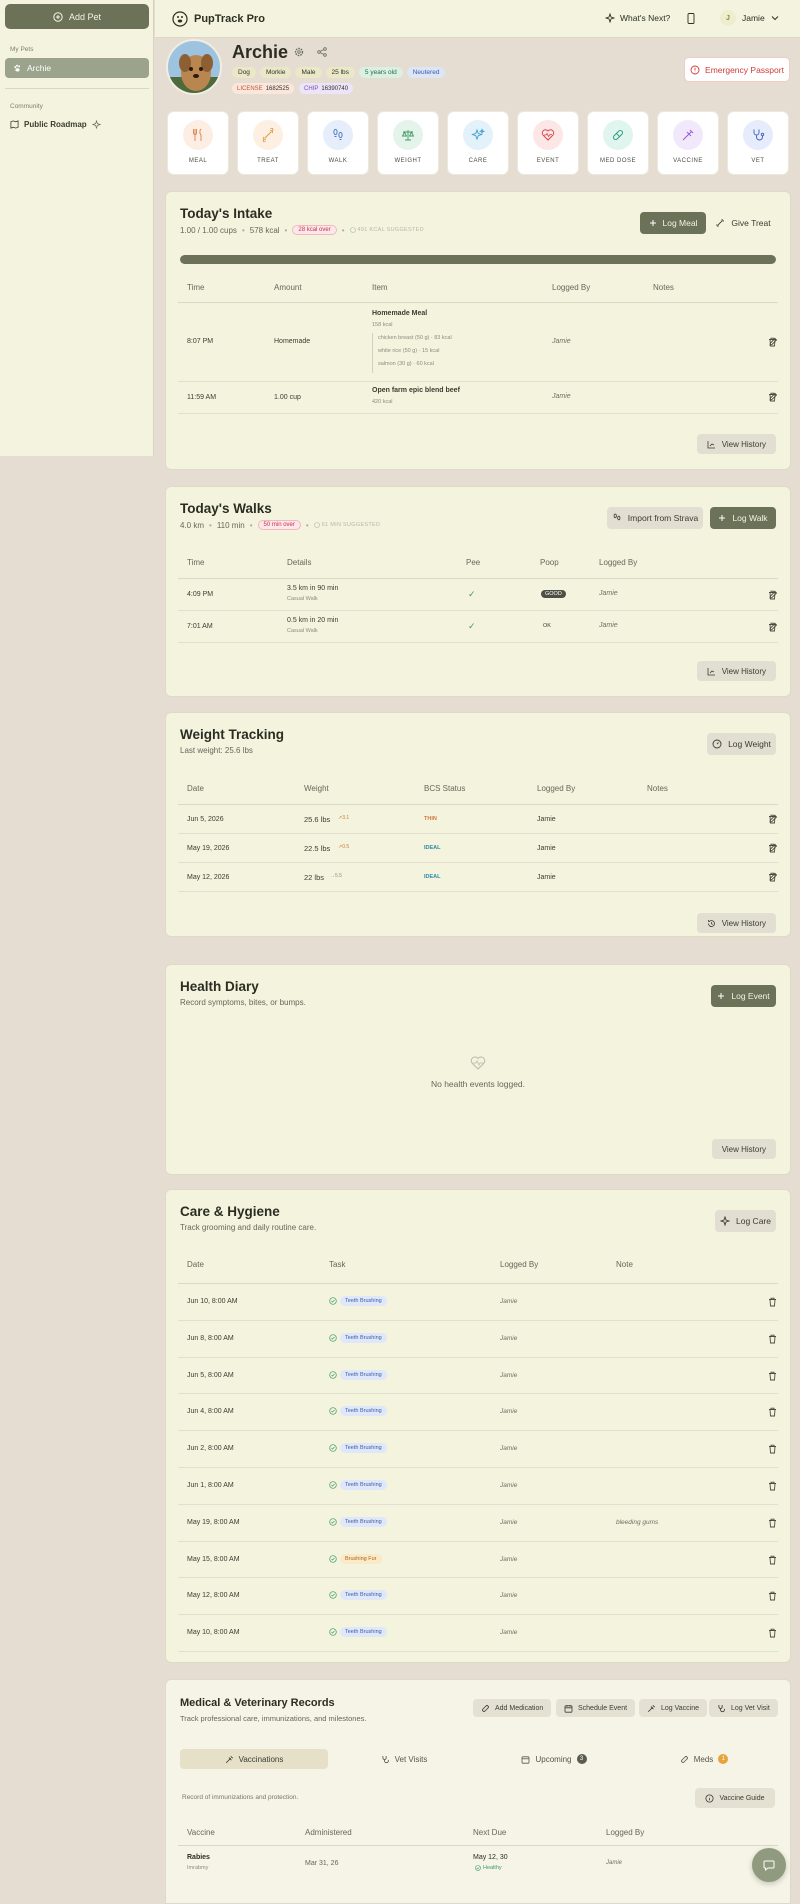 The height and width of the screenshot is (1904, 800). Describe the element at coordinates (240, 1797) in the screenshot. I see `vaccinations-description: Record of immunizations and protection.` at that location.